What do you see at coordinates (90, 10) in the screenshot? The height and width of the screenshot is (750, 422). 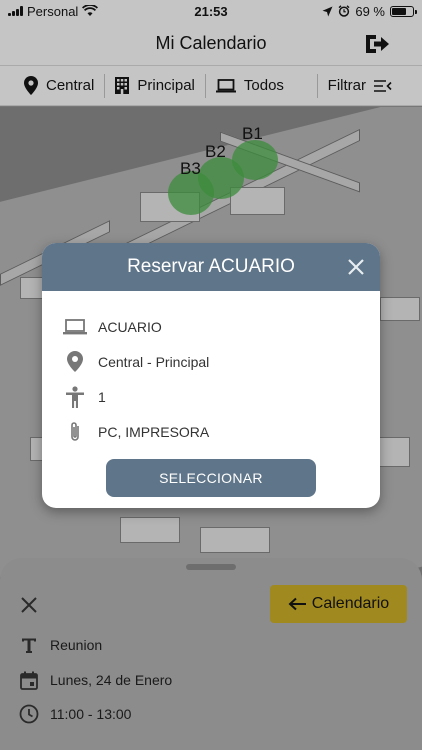 I see `wifi-icon` at bounding box center [90, 10].